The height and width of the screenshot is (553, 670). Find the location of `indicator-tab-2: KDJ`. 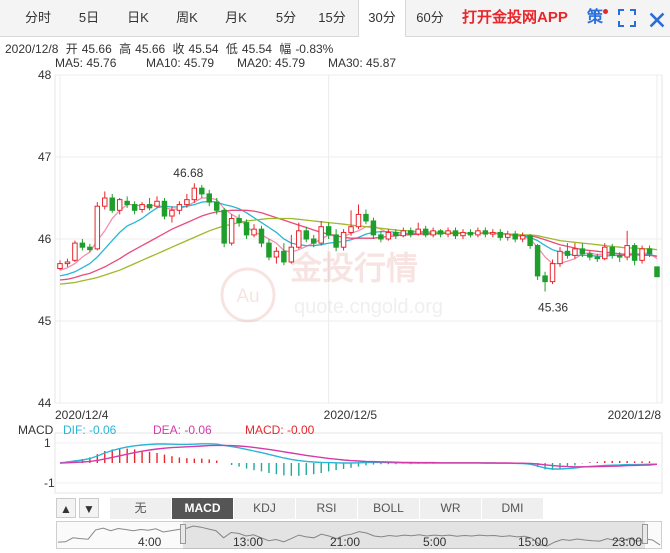

indicator-tab-2: KDJ is located at coordinates (265, 508).